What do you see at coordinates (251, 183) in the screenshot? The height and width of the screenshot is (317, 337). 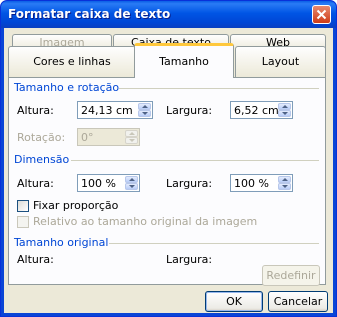 I see `scale-width-value: 100 %` at bounding box center [251, 183].